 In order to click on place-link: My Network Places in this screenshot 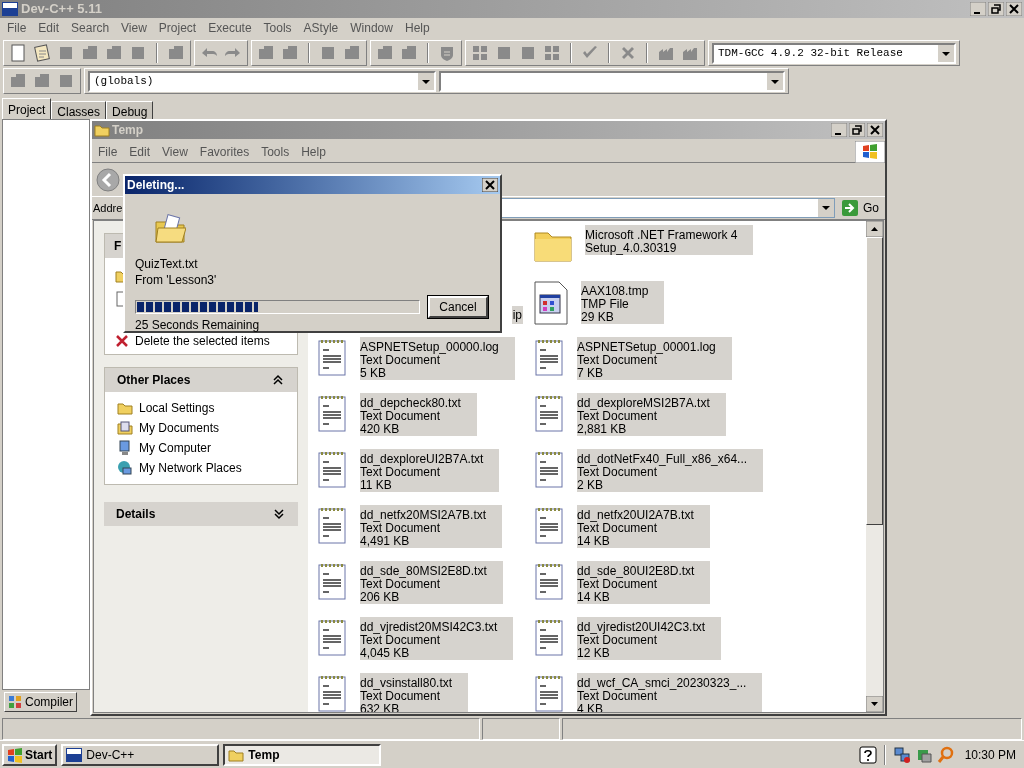, I will do `click(201, 468)`.